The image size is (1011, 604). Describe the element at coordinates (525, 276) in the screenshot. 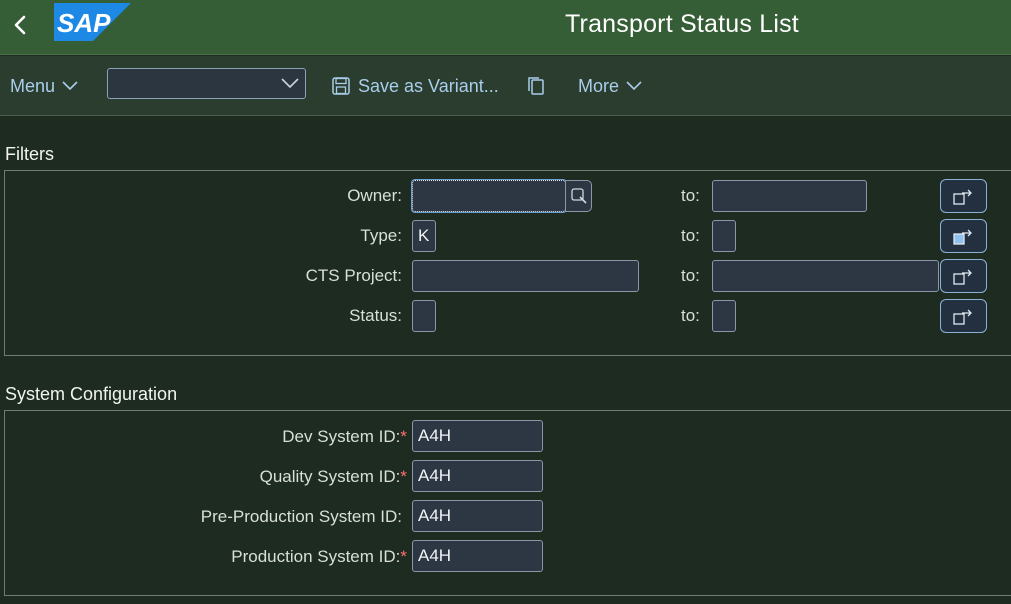

I see `cts-project-from-input` at that location.